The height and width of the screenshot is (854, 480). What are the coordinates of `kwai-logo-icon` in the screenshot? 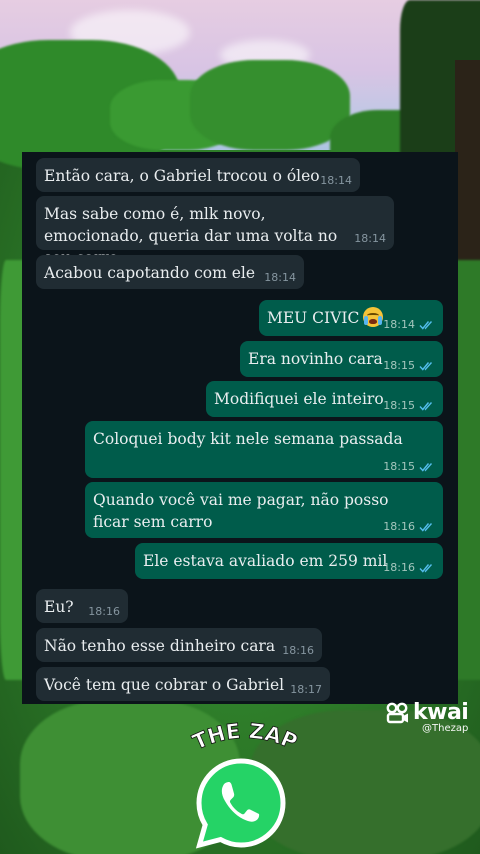 It's located at (397, 712).